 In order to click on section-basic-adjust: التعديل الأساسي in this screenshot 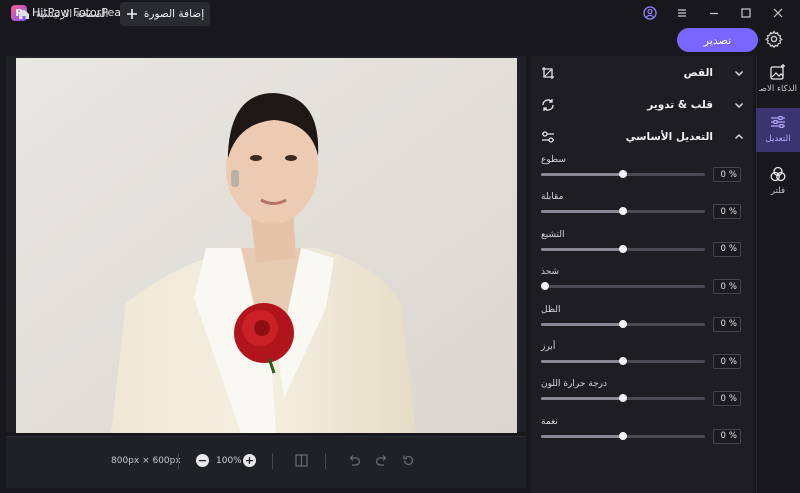, I will do `click(643, 137)`.